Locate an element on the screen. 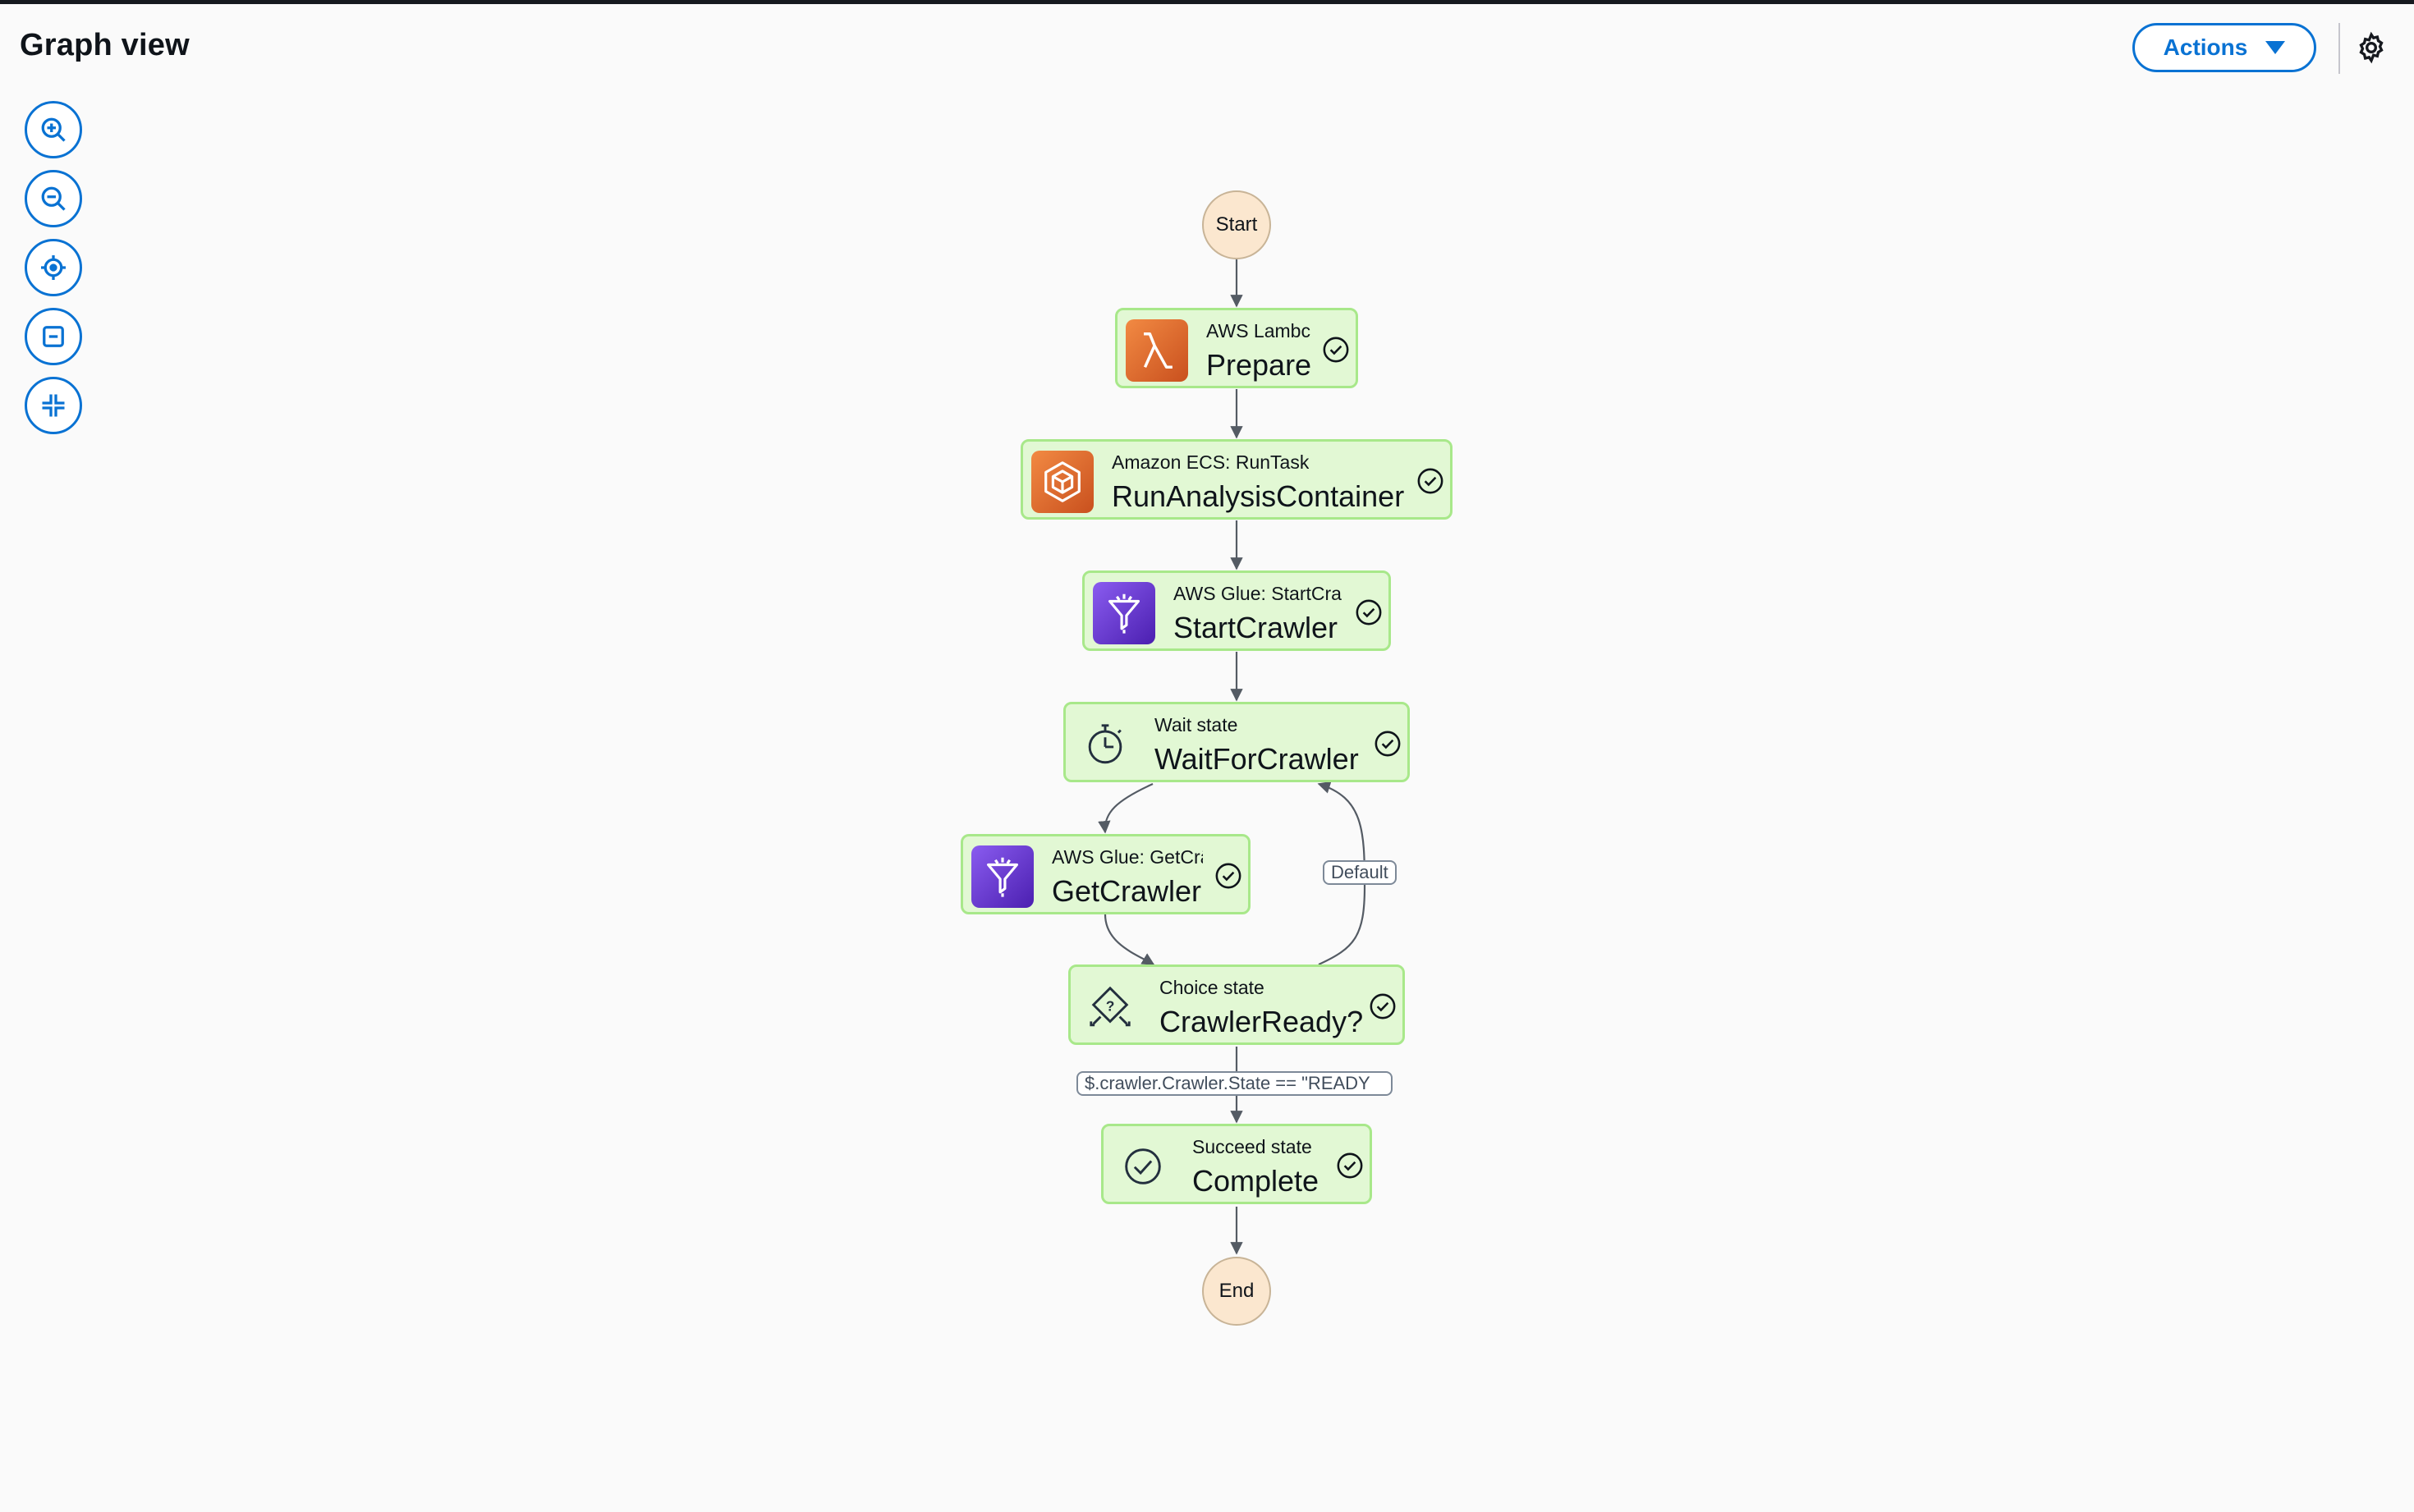  edge-label-condition: $.crawler.Crawler.State == "READY is located at coordinates (1234, 1083).